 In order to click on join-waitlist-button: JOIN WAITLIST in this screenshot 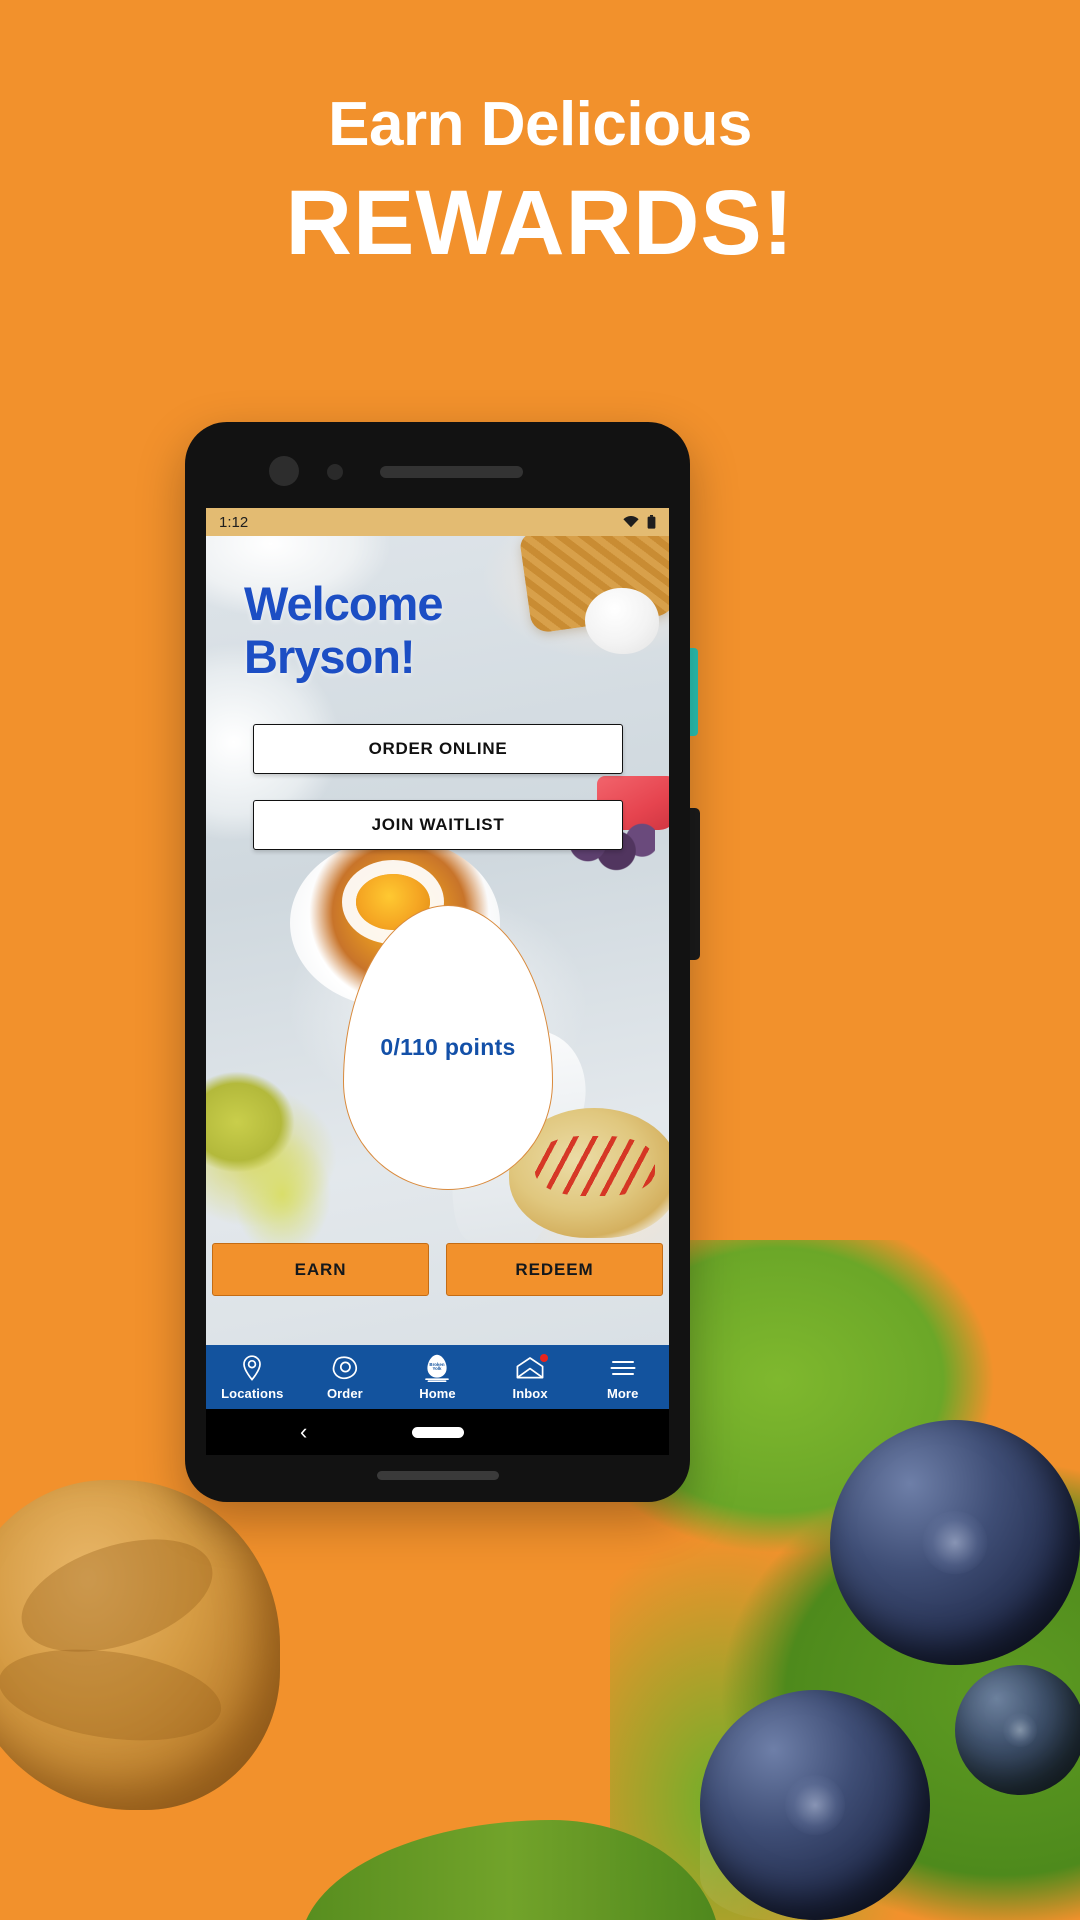, I will do `click(438, 825)`.